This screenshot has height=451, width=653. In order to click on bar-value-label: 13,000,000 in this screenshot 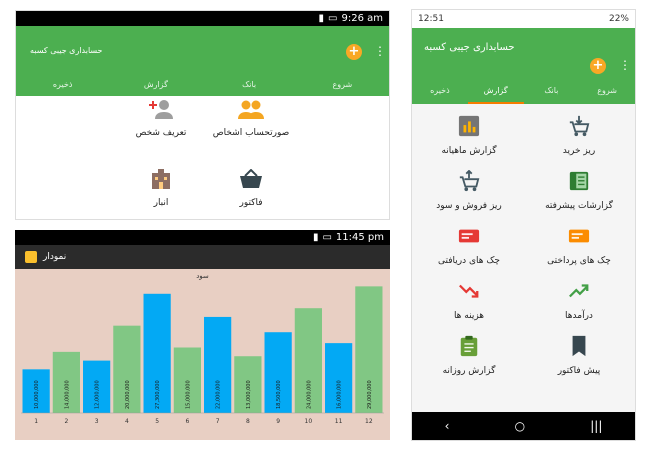, I will do `click(249, 394)`.